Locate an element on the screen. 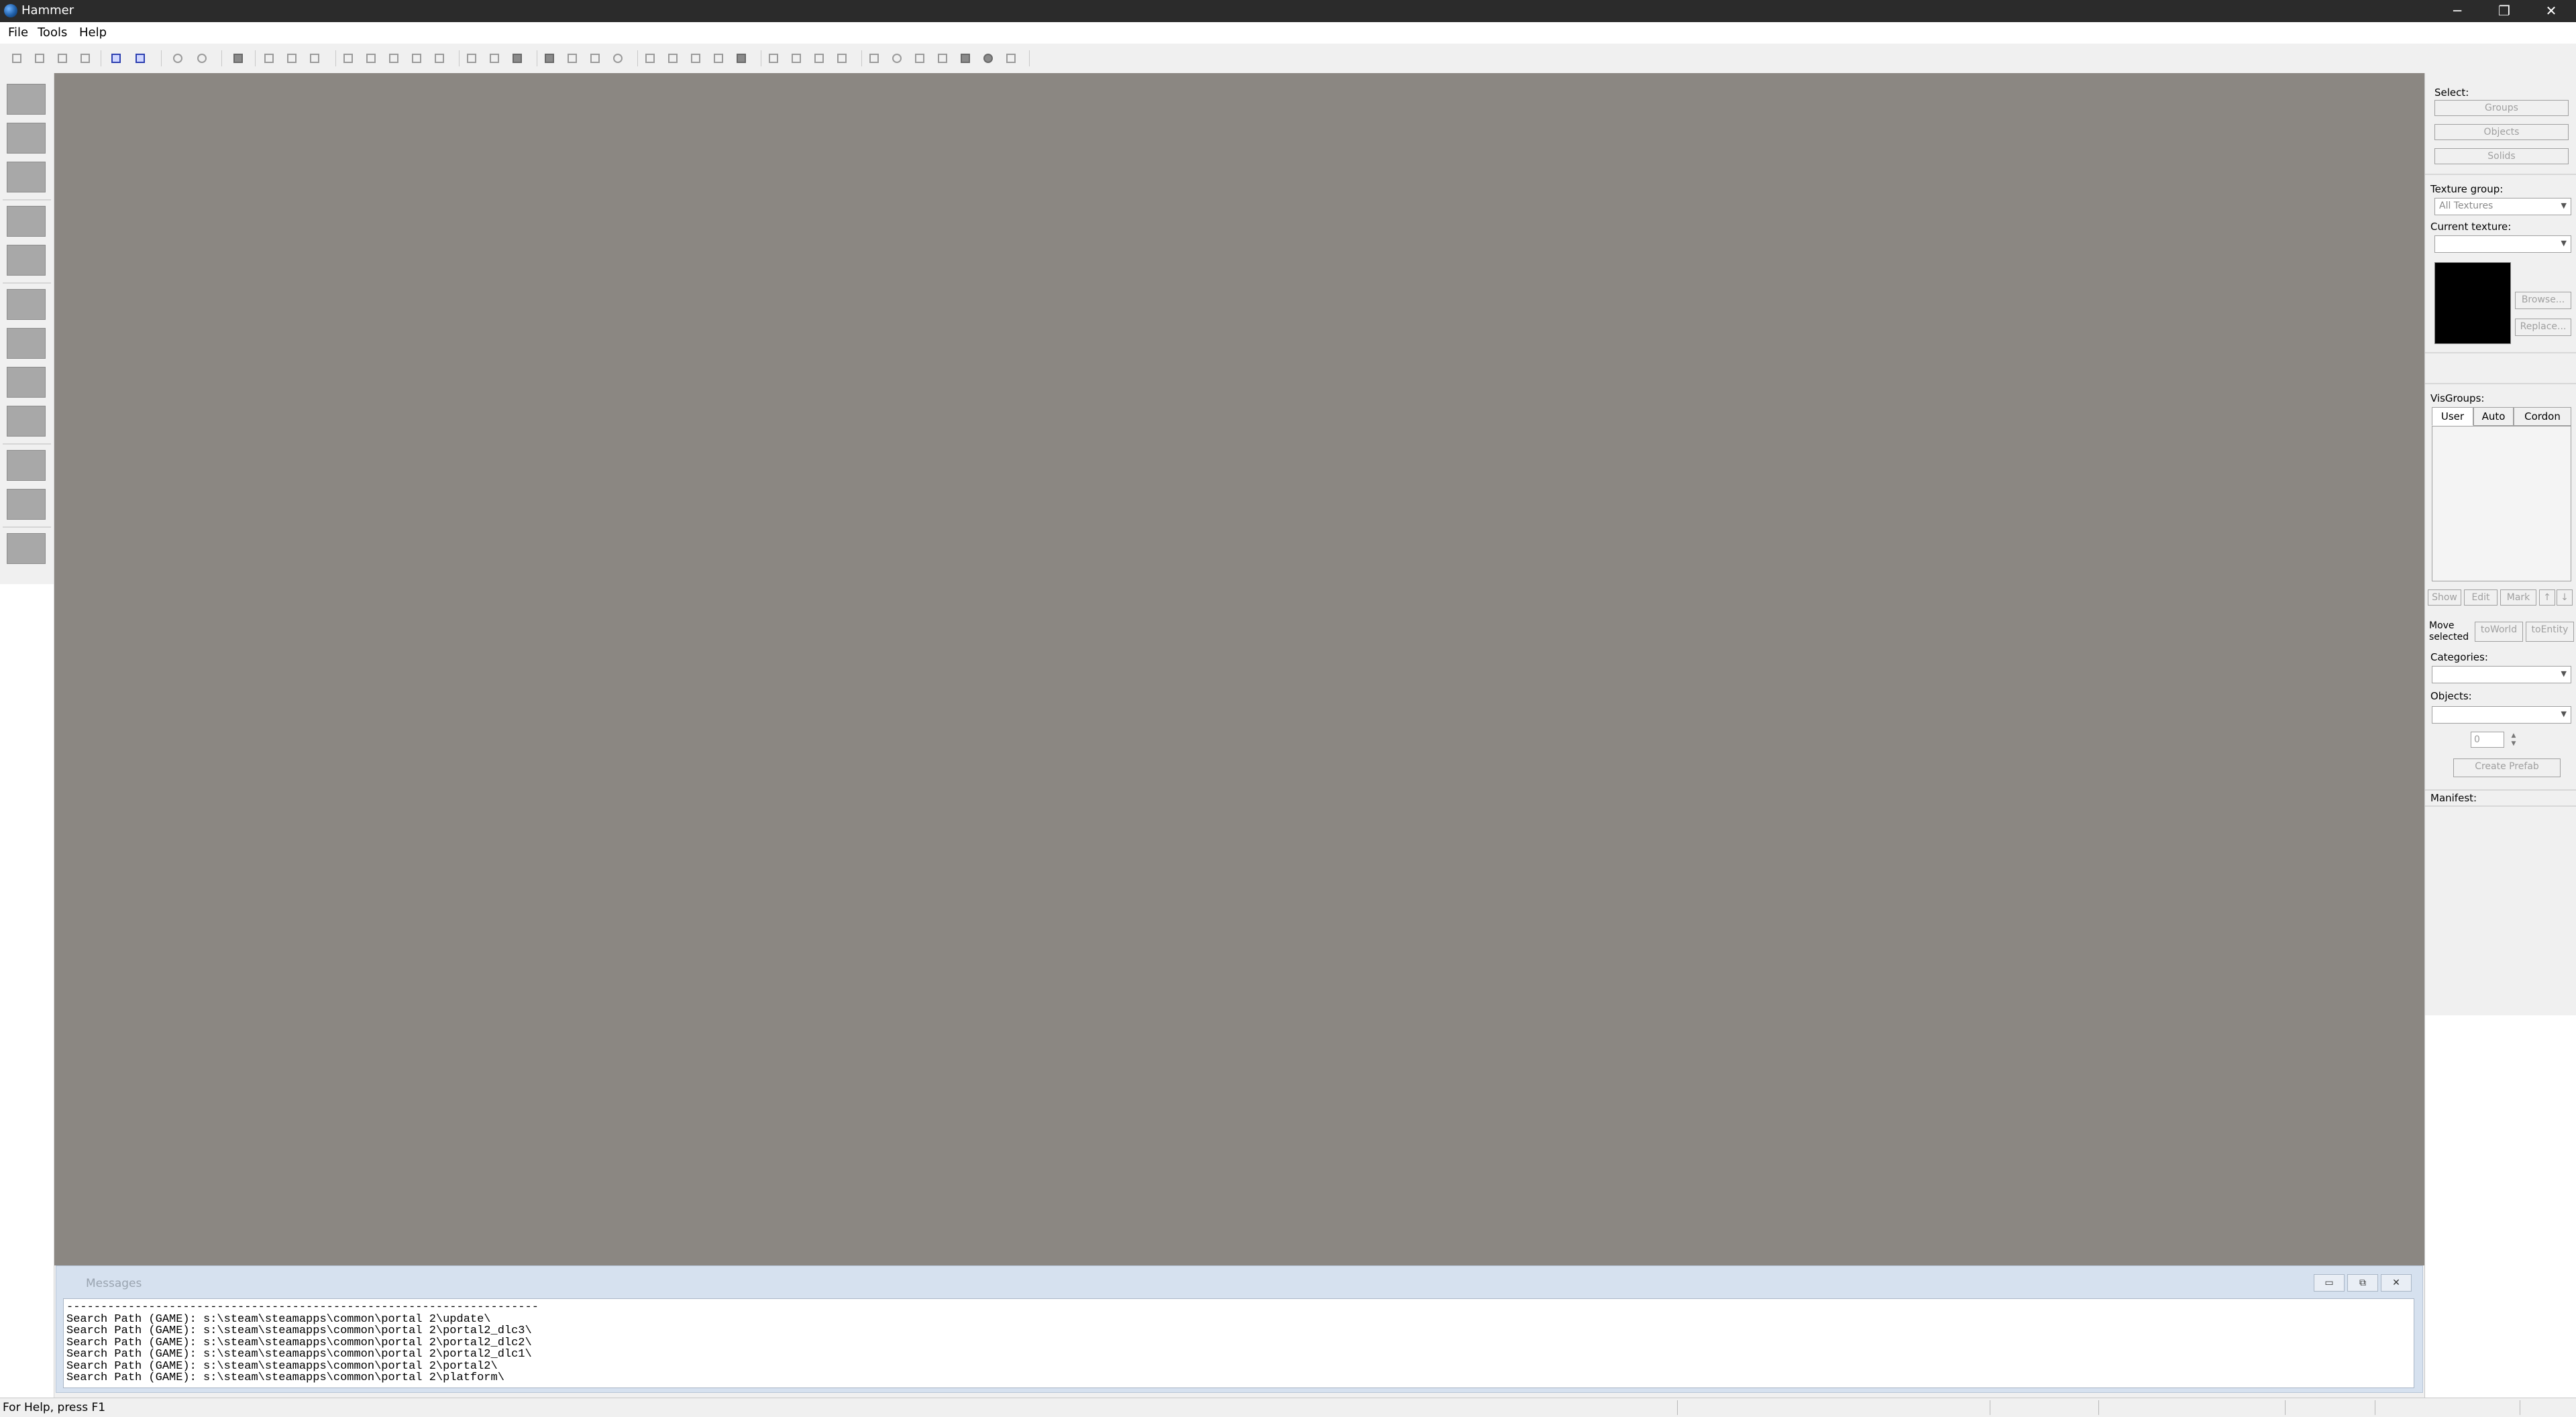 The width and height of the screenshot is (2576, 1417). carve-alt-icon is located at coordinates (140, 58).